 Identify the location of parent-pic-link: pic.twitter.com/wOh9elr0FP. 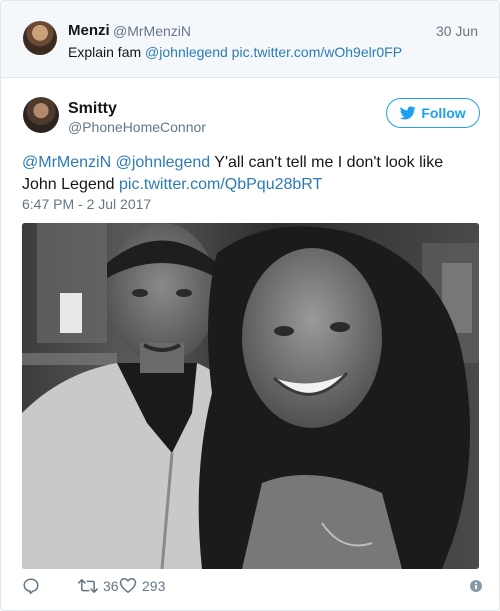
(317, 52).